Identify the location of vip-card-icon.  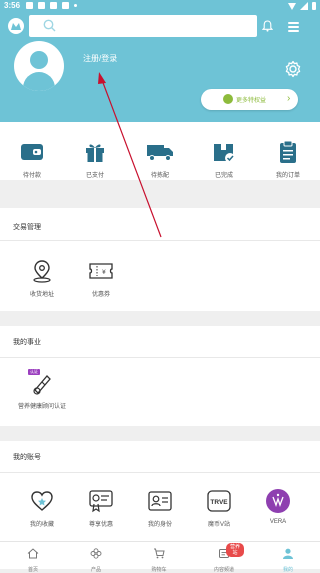
(101, 501).